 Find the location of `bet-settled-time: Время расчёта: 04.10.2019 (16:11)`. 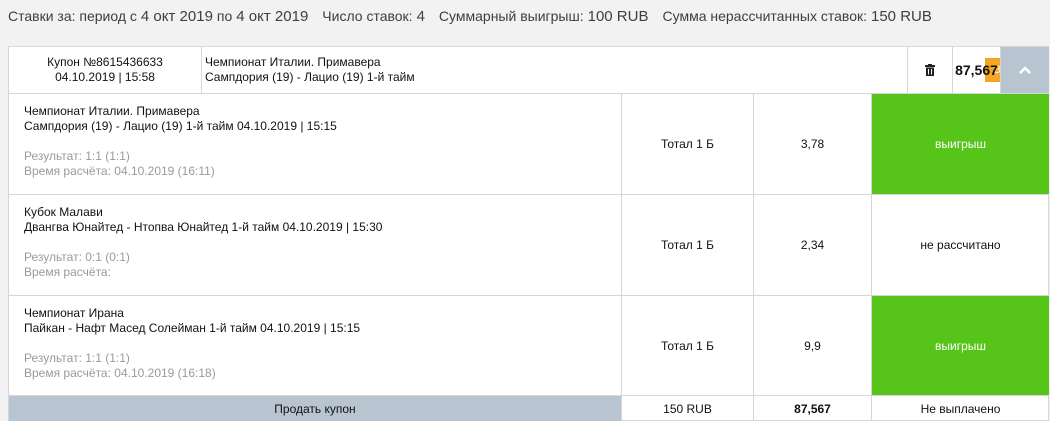

bet-settled-time: Время расчёта: 04.10.2019 (16:11) is located at coordinates (119, 171).